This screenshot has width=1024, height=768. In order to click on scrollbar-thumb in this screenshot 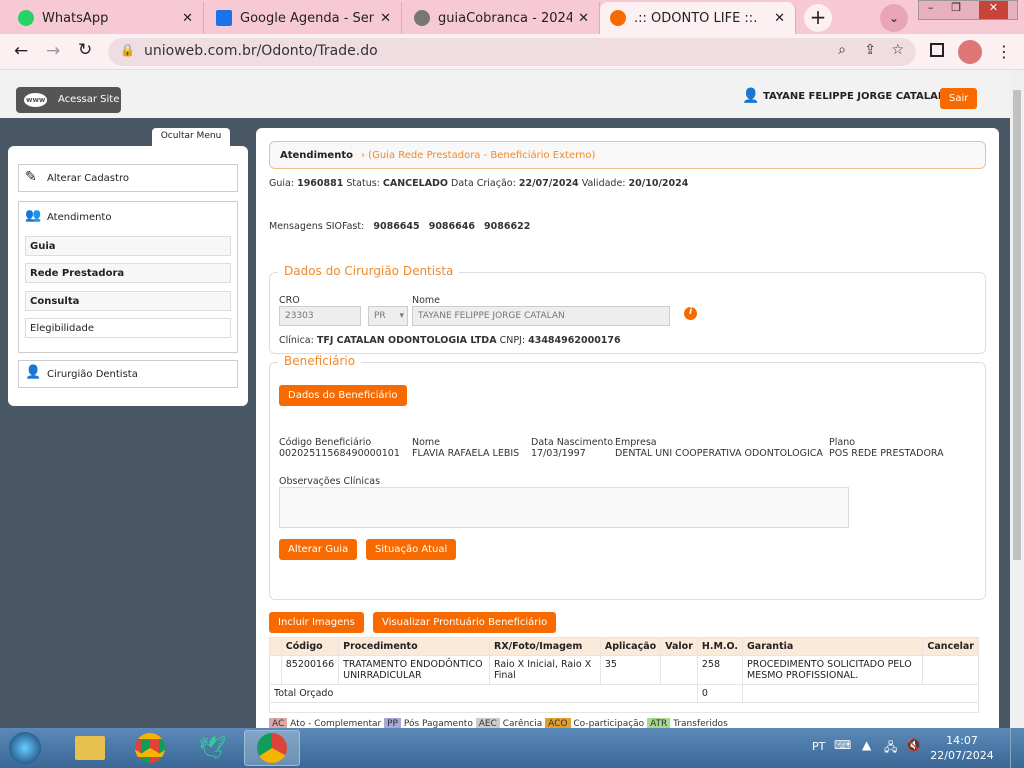, I will do `click(1017, 325)`.